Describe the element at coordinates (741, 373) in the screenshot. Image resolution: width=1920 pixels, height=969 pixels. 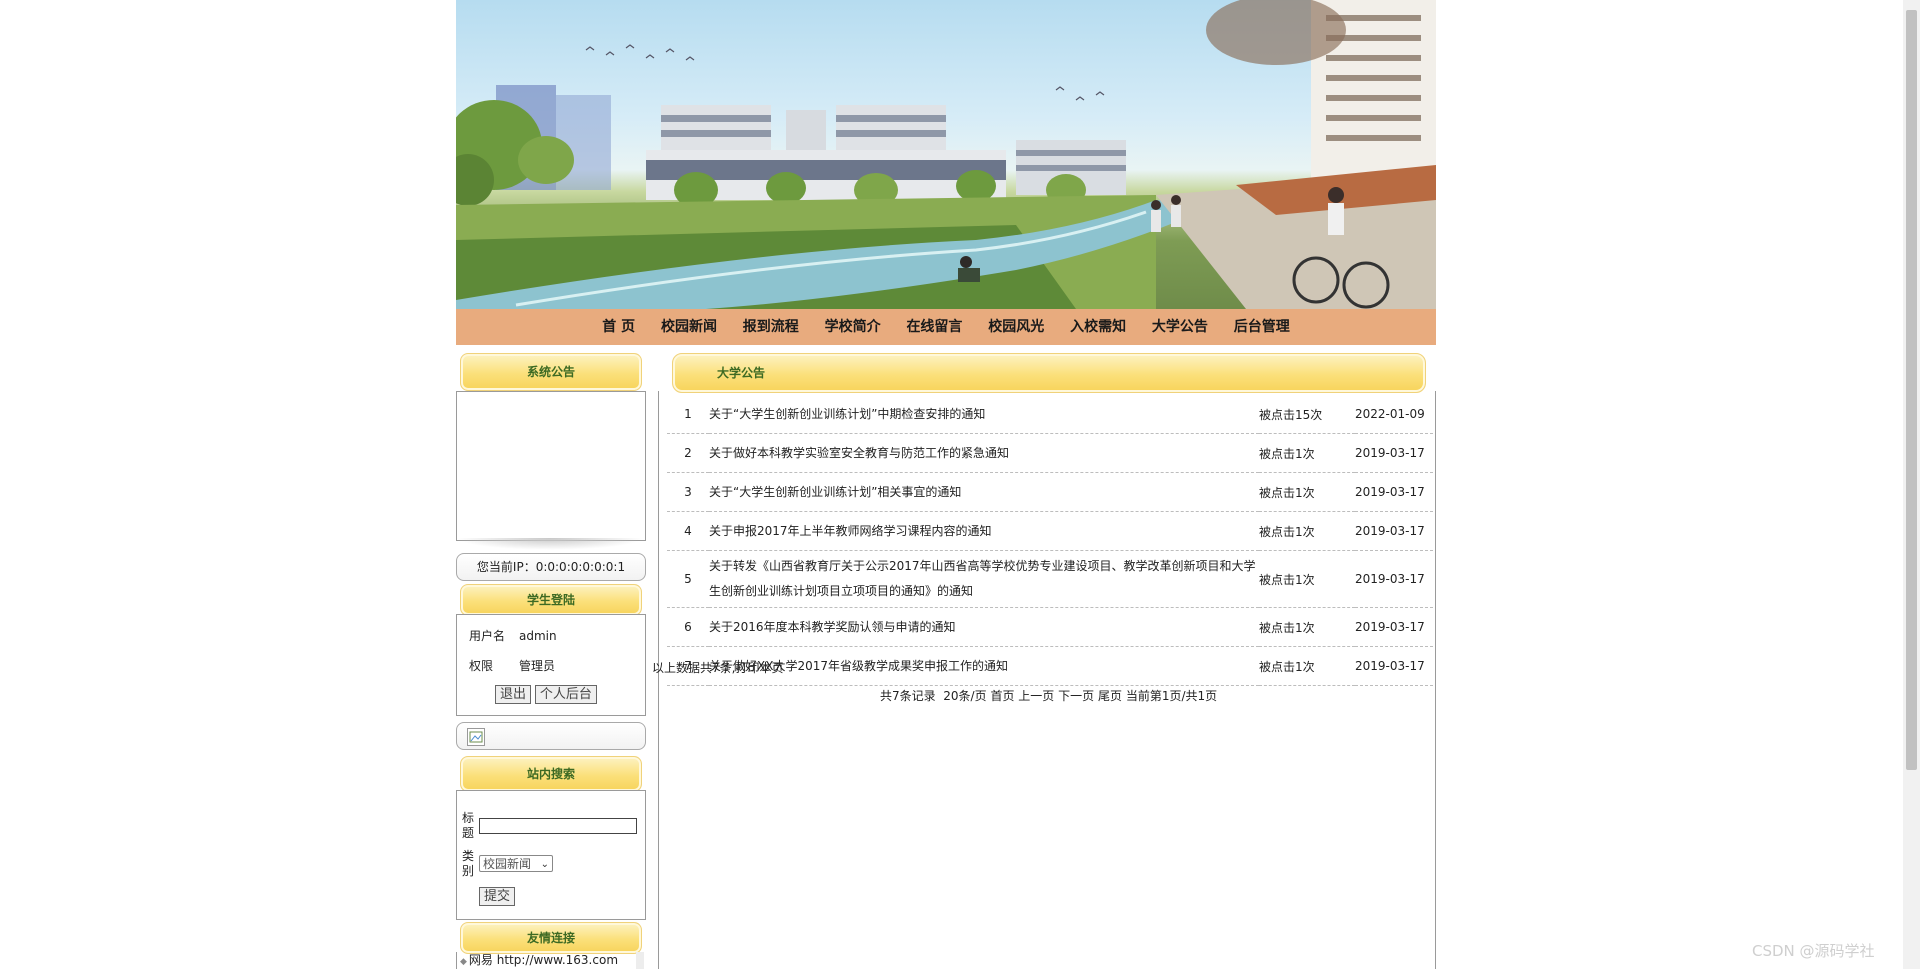
I see `announcement-section-title: 大学公告` at that location.